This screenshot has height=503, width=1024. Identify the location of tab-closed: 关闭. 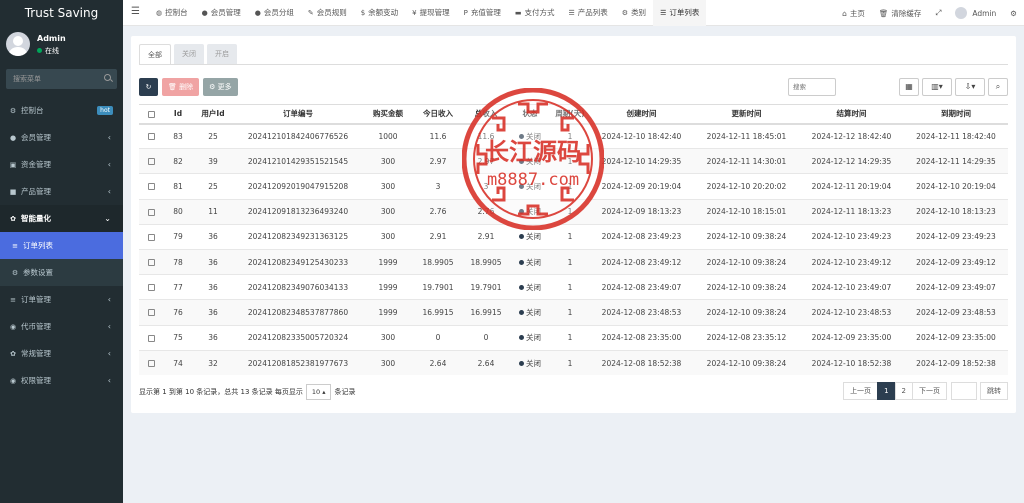
(189, 54).